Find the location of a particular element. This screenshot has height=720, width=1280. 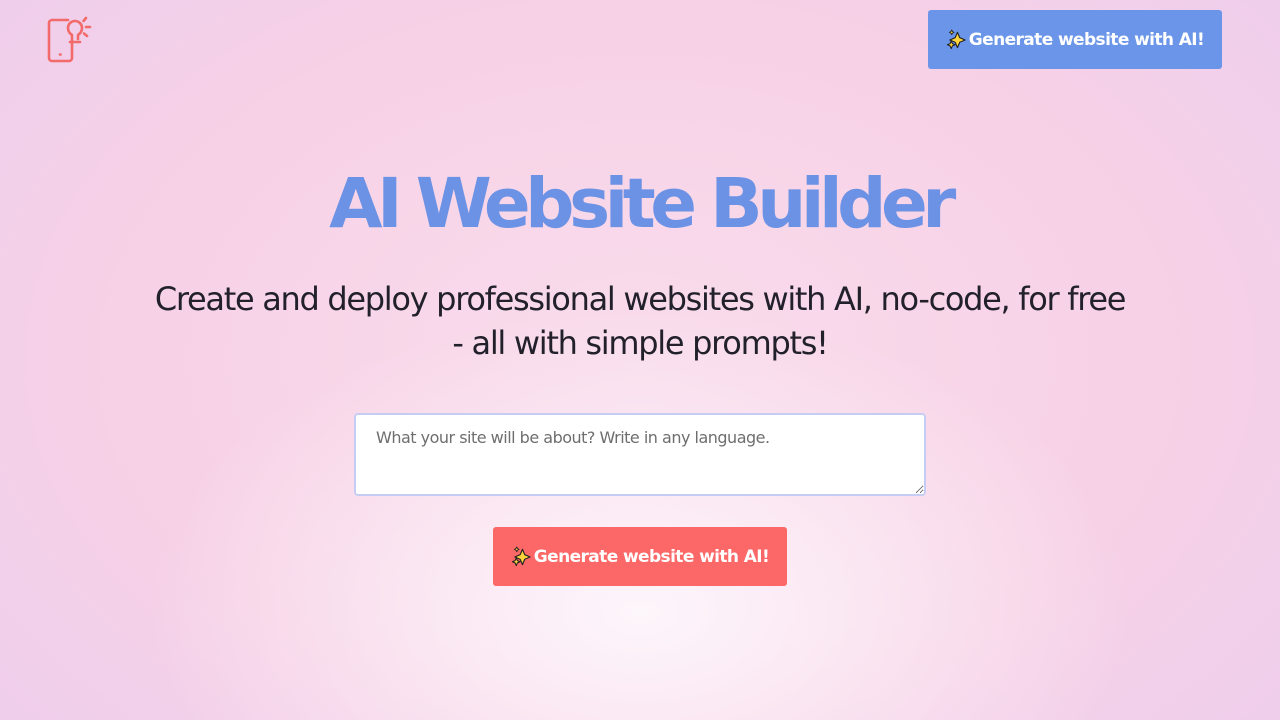

phone-idea-icon is located at coordinates (69, 39).